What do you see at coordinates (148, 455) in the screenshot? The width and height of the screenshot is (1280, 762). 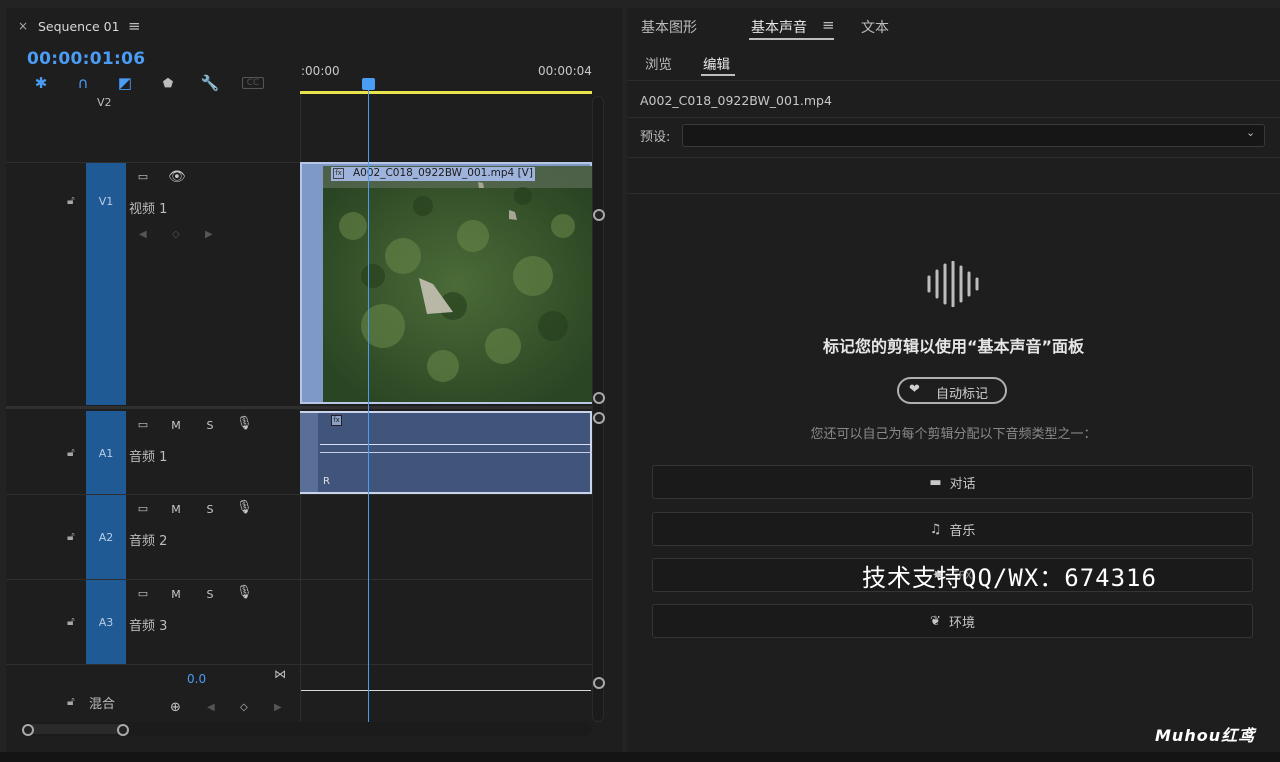 I see `track-name-a1: 音频 1` at bounding box center [148, 455].